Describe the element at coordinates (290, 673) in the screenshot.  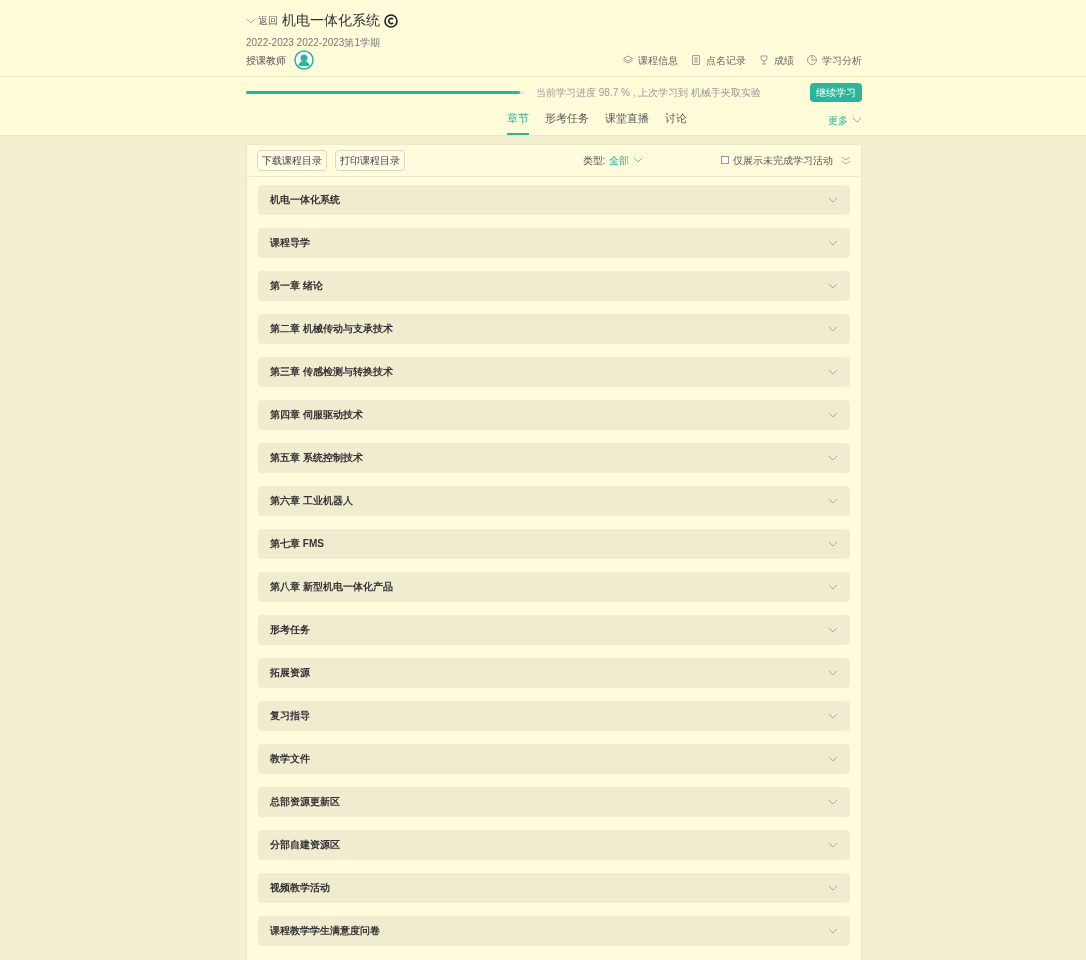
I see `chapter-title: 拓展资源` at that location.